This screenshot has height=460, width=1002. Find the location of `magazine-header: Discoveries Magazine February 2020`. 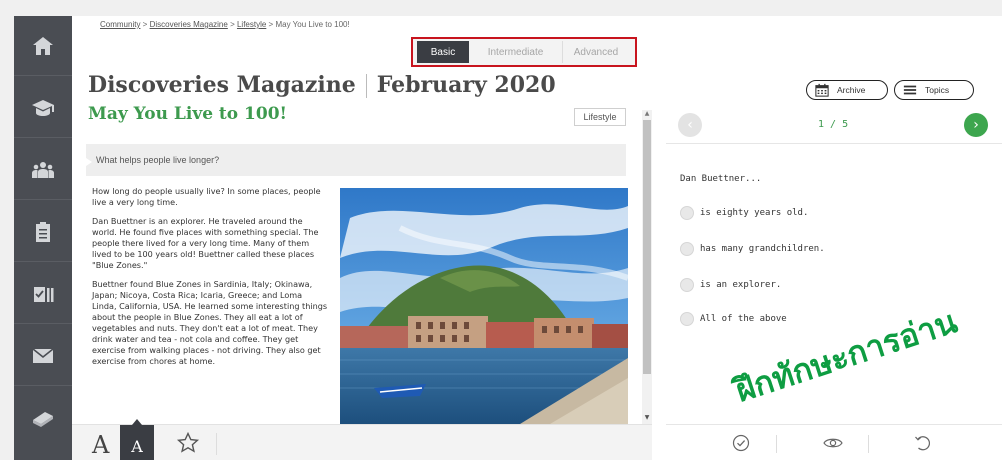

magazine-header: Discoveries Magazine February 2020 is located at coordinates (322, 85).